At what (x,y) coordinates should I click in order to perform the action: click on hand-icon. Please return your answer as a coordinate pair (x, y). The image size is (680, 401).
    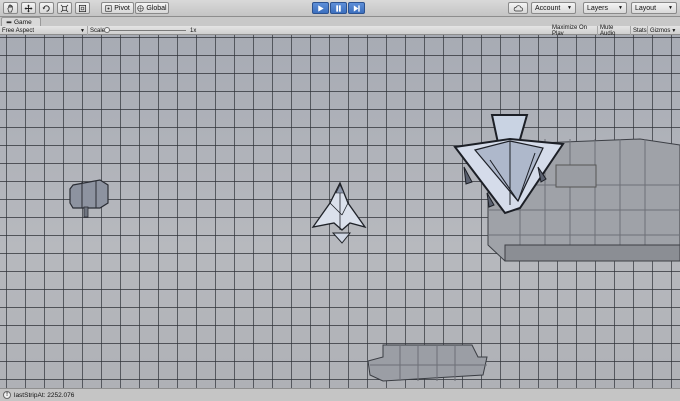
    Looking at the image, I should click on (10, 8).